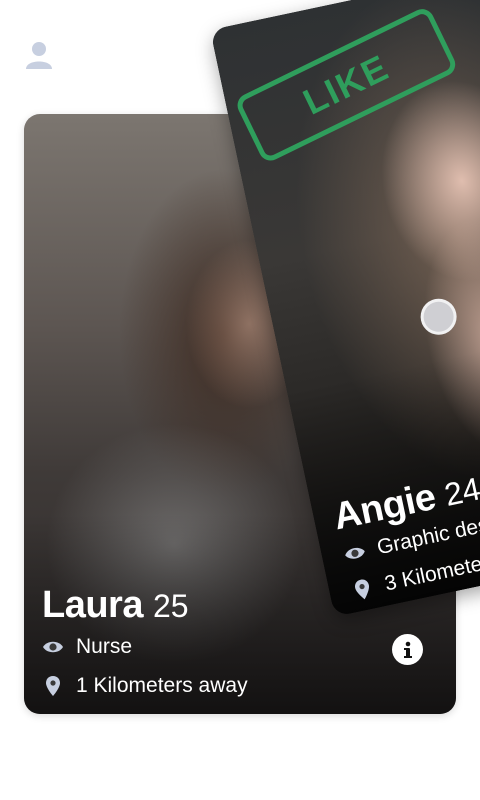 Image resolution: width=480 pixels, height=800 pixels. Describe the element at coordinates (460, 491) in the screenshot. I see `card-age: 24` at that location.